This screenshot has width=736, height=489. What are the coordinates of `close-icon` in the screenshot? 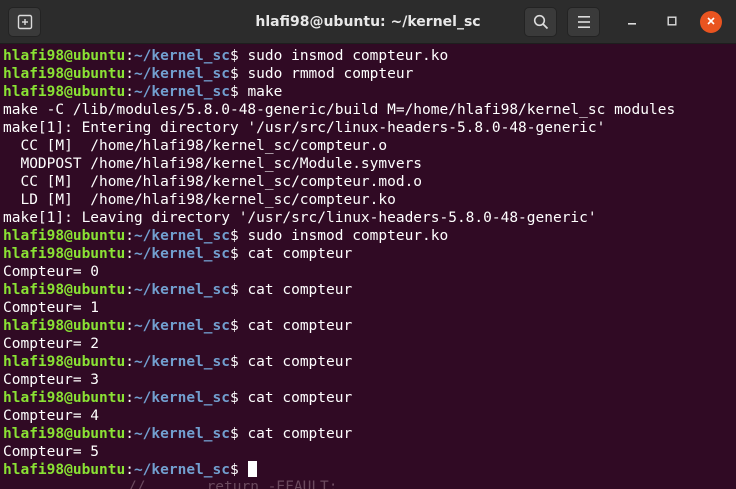 It's located at (711, 22).